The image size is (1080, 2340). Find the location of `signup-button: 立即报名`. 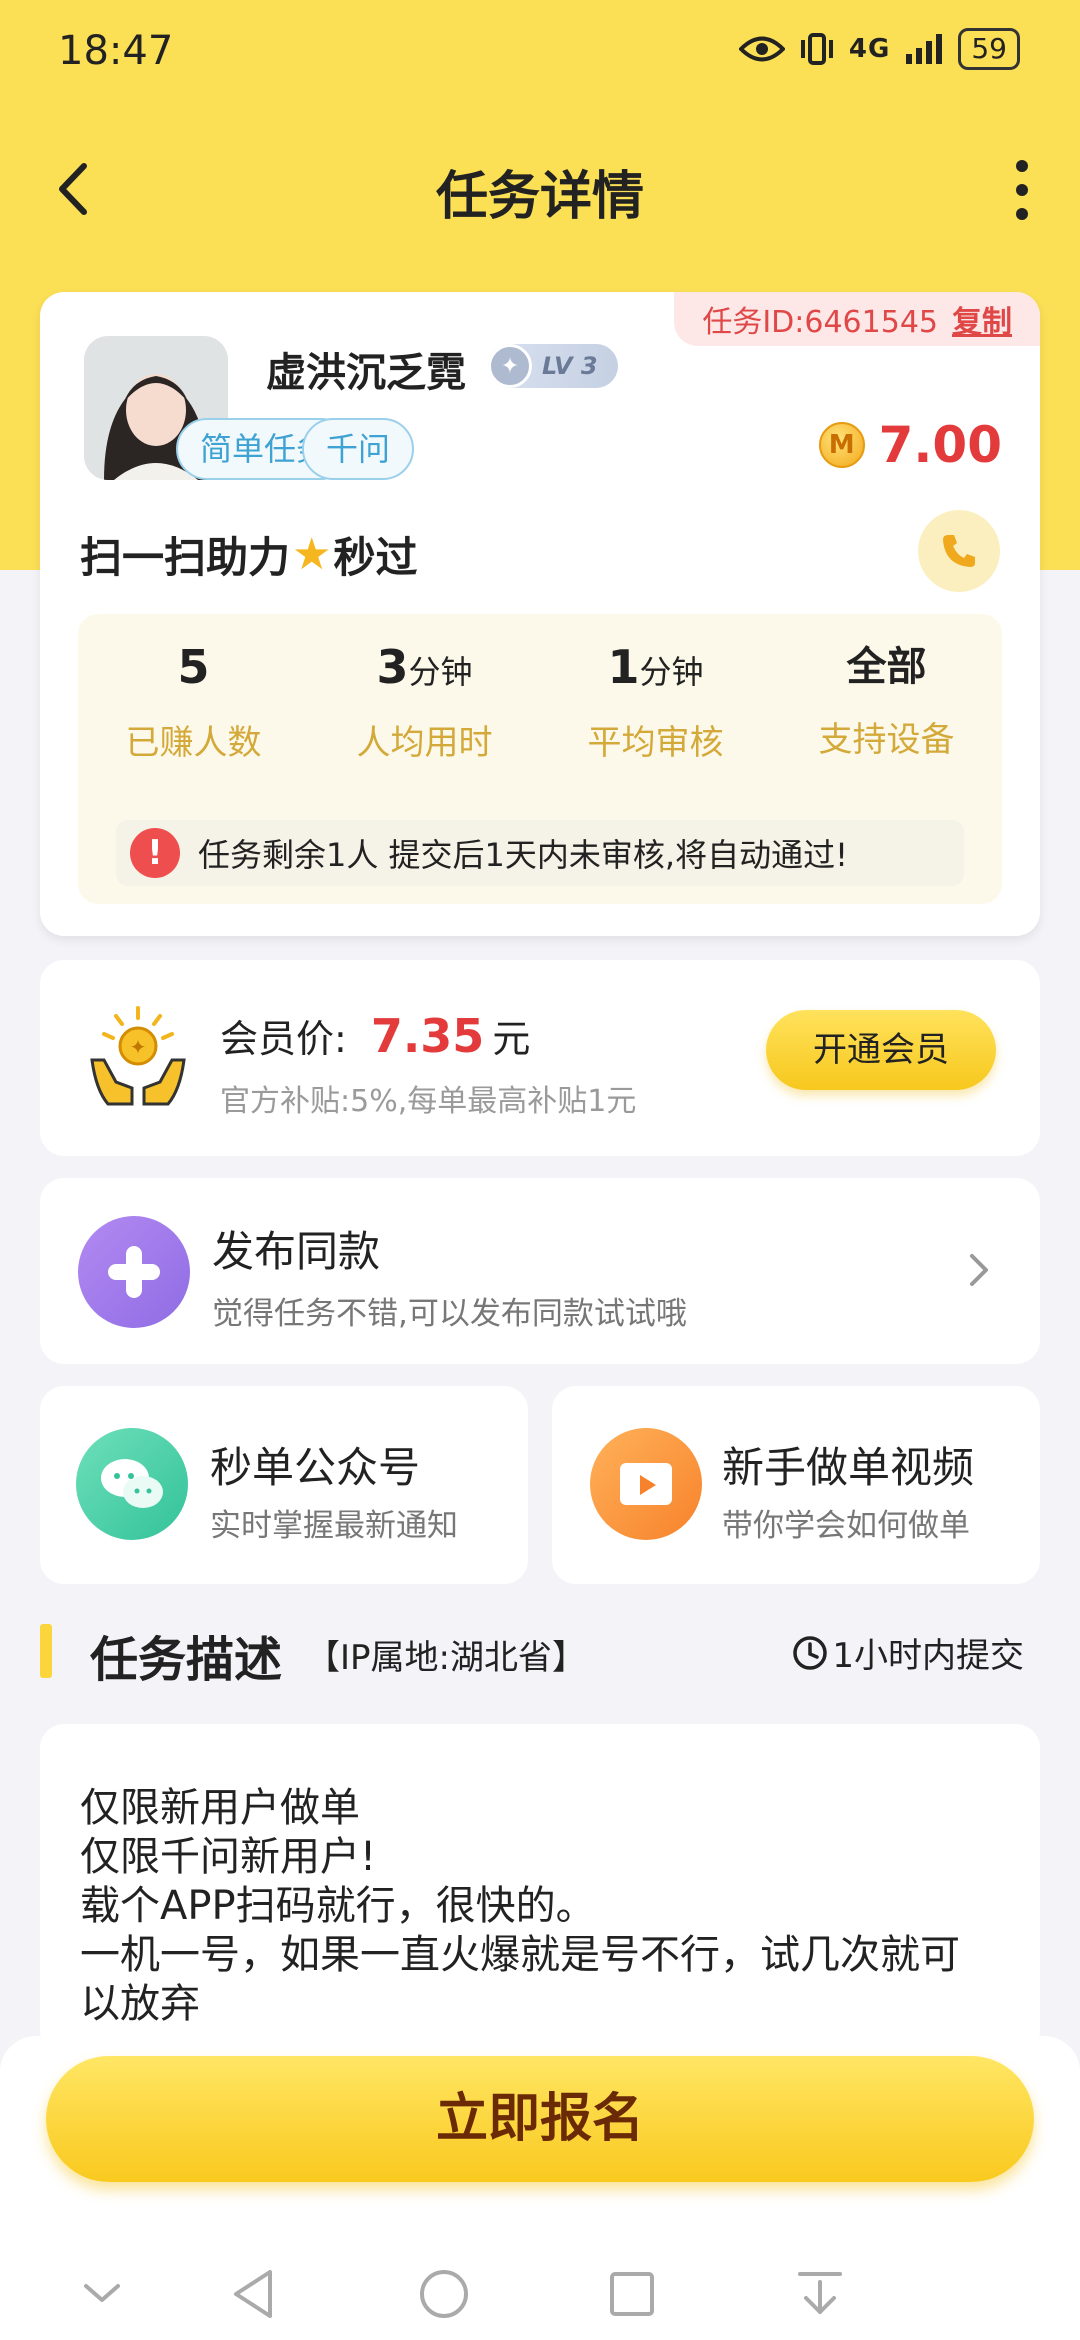

signup-button: 立即报名 is located at coordinates (540, 2119).